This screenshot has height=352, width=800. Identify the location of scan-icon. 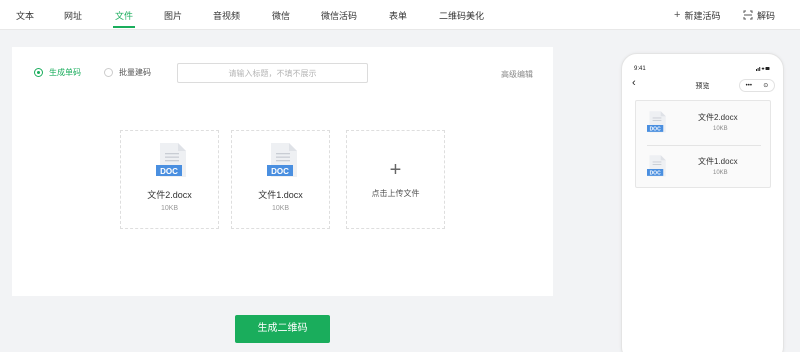
(748, 16).